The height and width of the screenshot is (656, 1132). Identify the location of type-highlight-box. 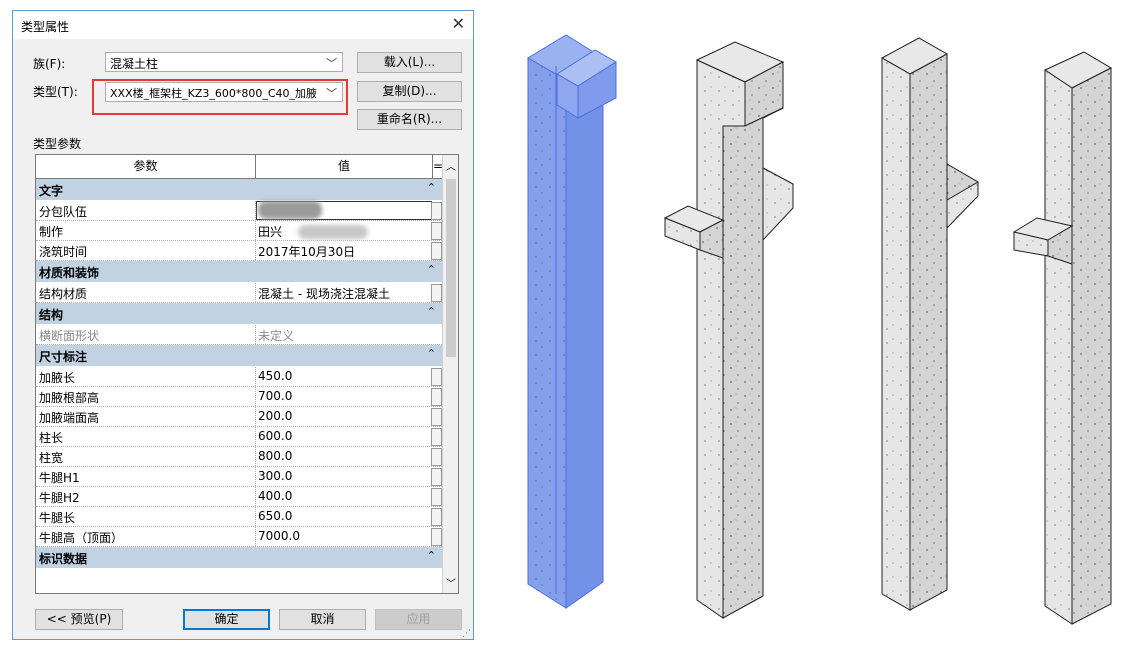
(220, 97).